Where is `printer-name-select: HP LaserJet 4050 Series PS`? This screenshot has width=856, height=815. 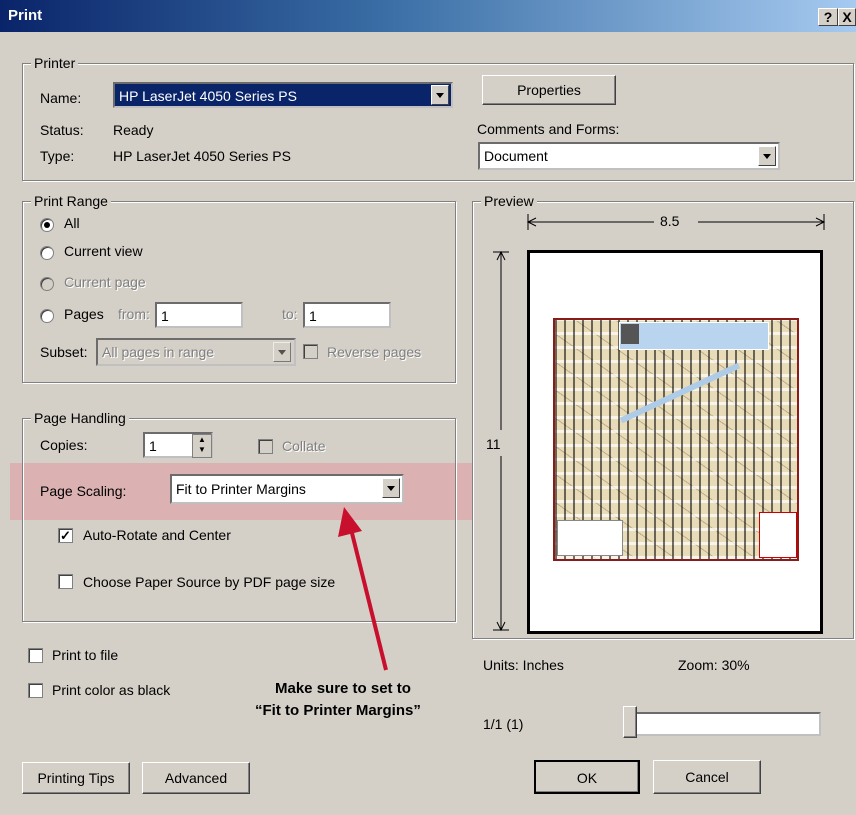 printer-name-select: HP LaserJet 4050 Series PS is located at coordinates (283, 95).